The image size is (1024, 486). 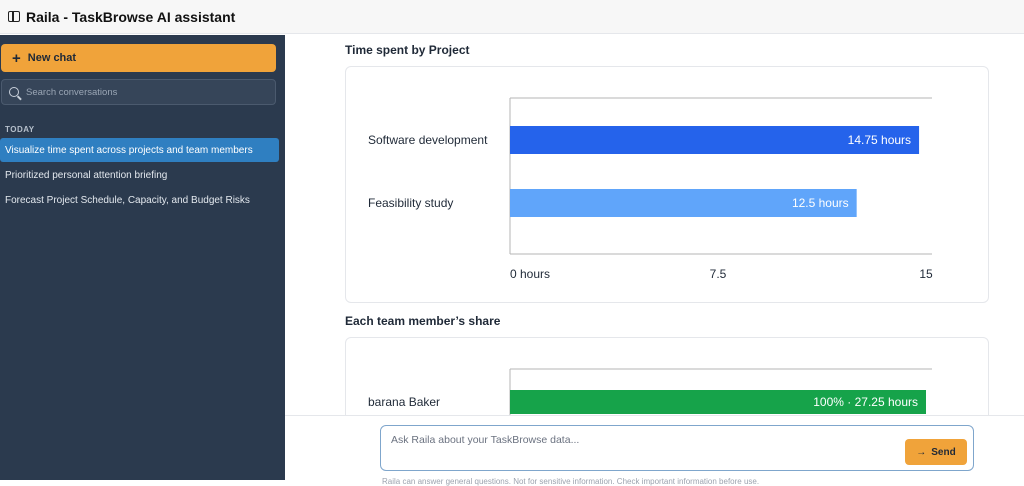 I want to click on bar-value-label: 14.75 hours, so click(x=879, y=140).